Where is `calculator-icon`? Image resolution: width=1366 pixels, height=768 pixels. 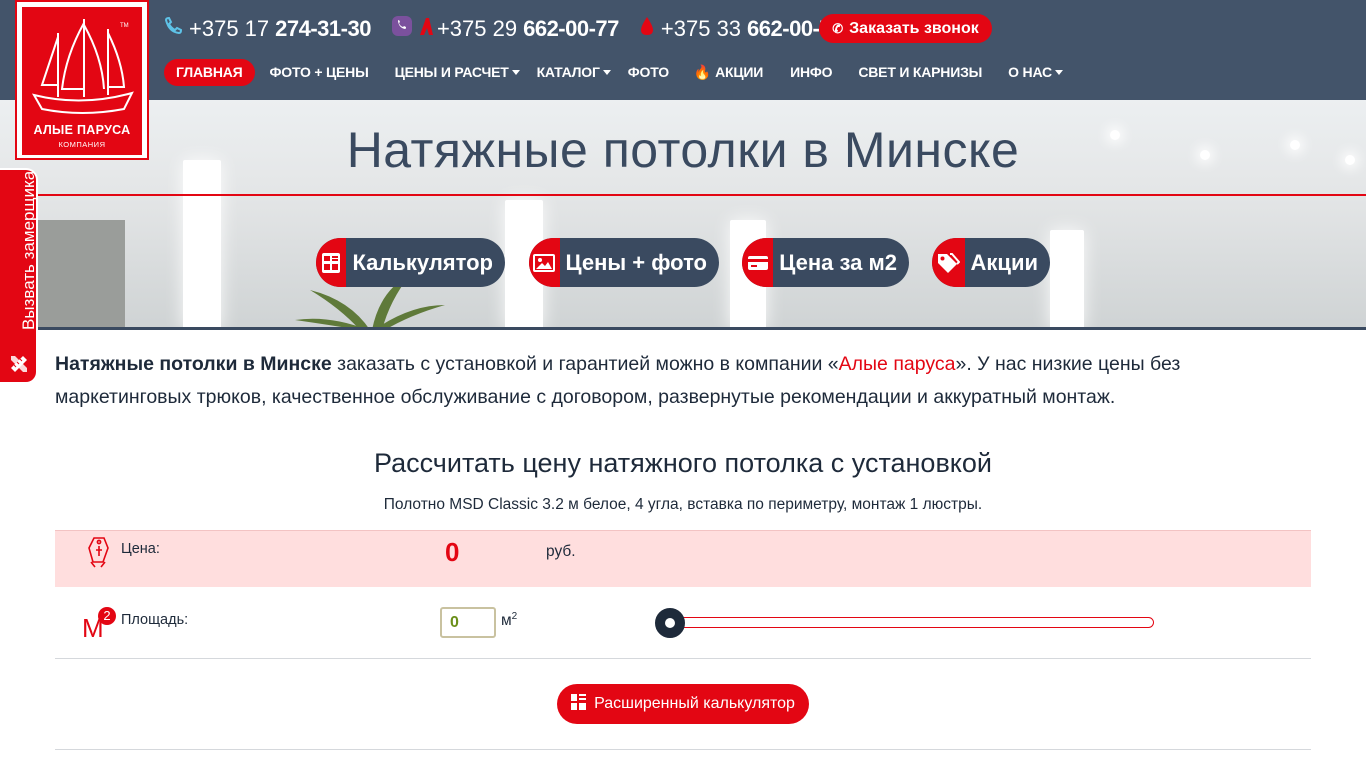 calculator-icon is located at coordinates (579, 704).